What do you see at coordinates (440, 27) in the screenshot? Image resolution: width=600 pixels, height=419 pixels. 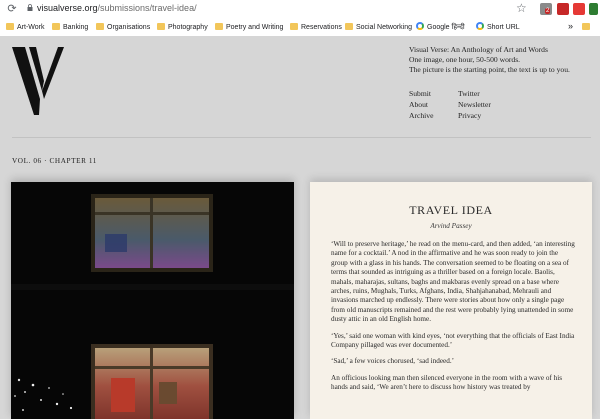 I see `bookmark-google-hindi: Google हिन्दी` at bounding box center [440, 27].